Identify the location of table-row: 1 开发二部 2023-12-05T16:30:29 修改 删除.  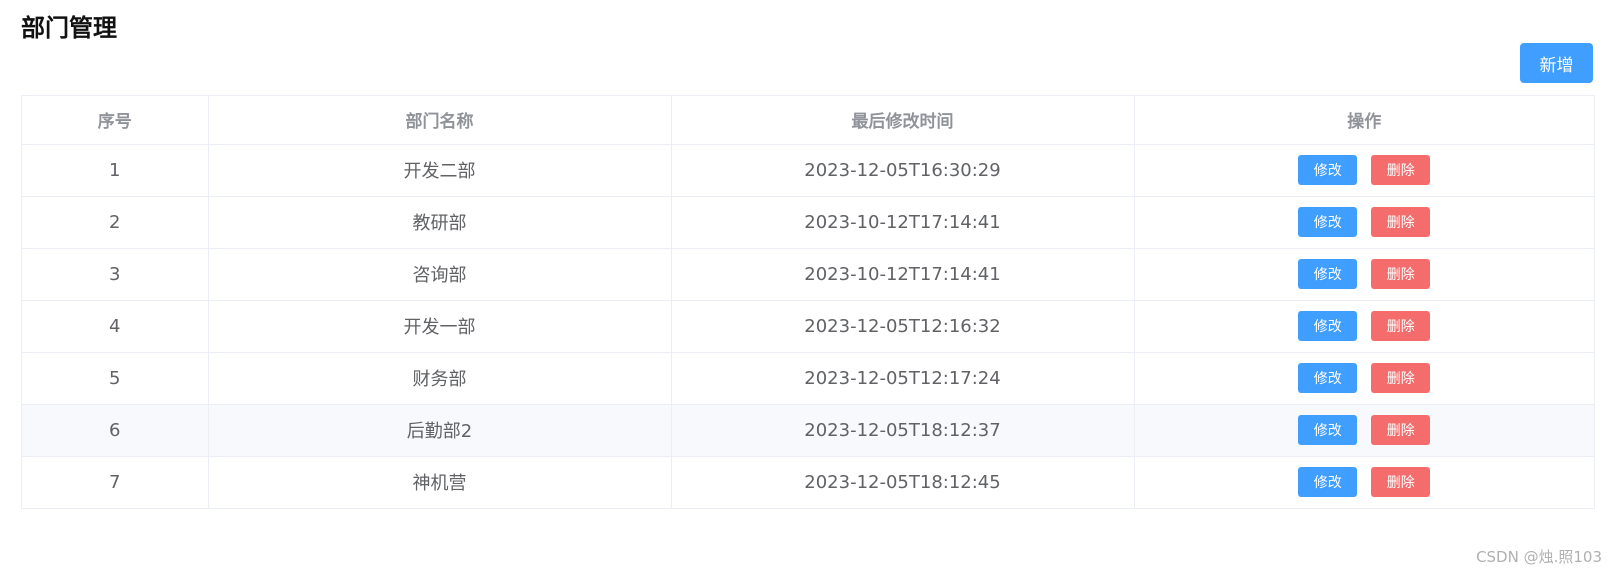
(808, 170).